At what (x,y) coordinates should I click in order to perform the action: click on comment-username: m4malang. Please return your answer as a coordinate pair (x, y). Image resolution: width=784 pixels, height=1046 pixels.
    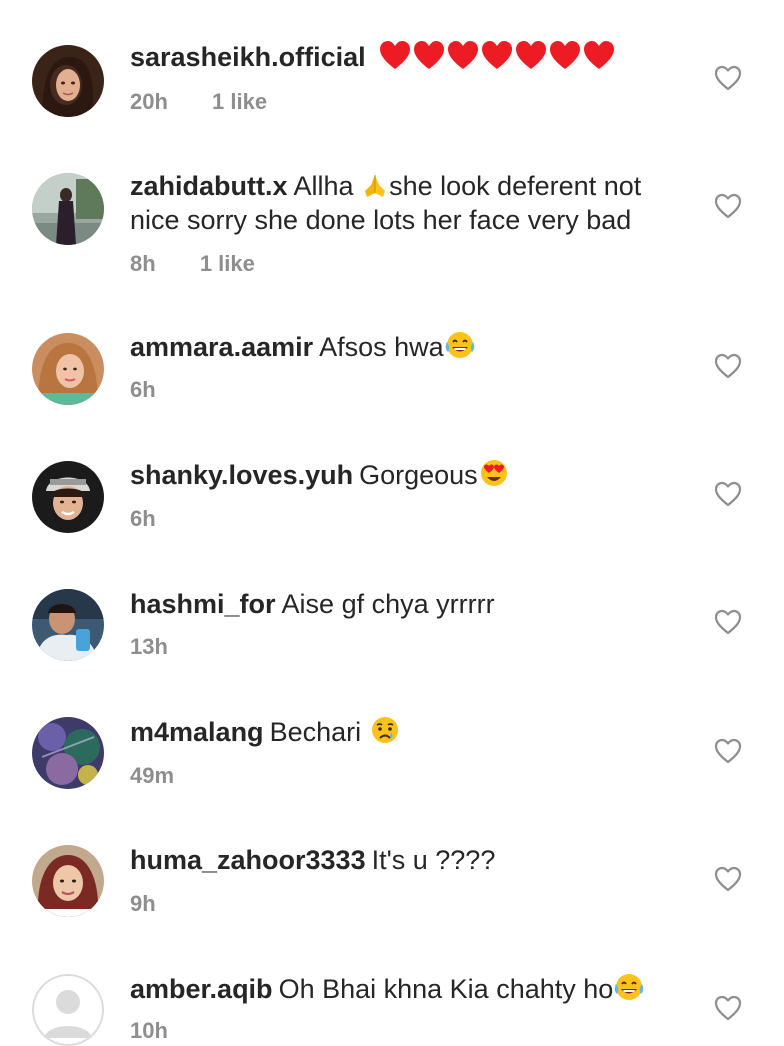
    Looking at the image, I should click on (197, 732).